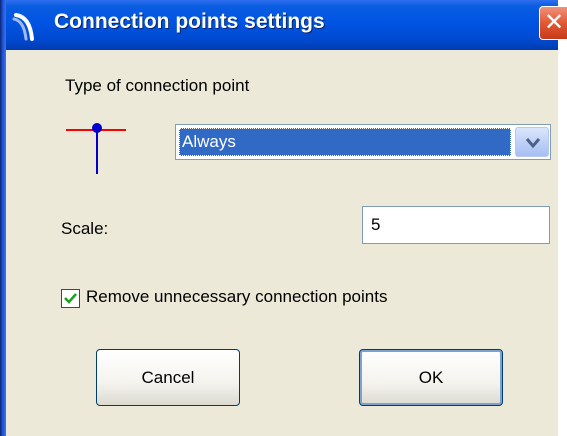  I want to click on connection-point-icon, so click(96, 148).